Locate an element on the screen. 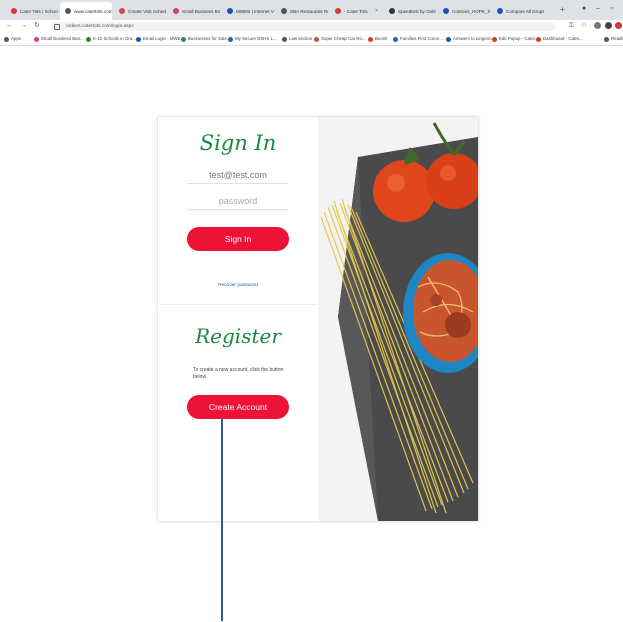 This screenshot has height=622, width=623. back-icon: ← is located at coordinates (9, 26).